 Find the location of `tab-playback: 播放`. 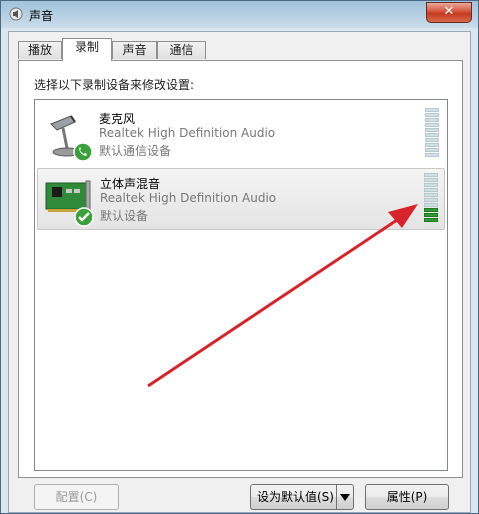

tab-playback: 播放 is located at coordinates (40, 50).